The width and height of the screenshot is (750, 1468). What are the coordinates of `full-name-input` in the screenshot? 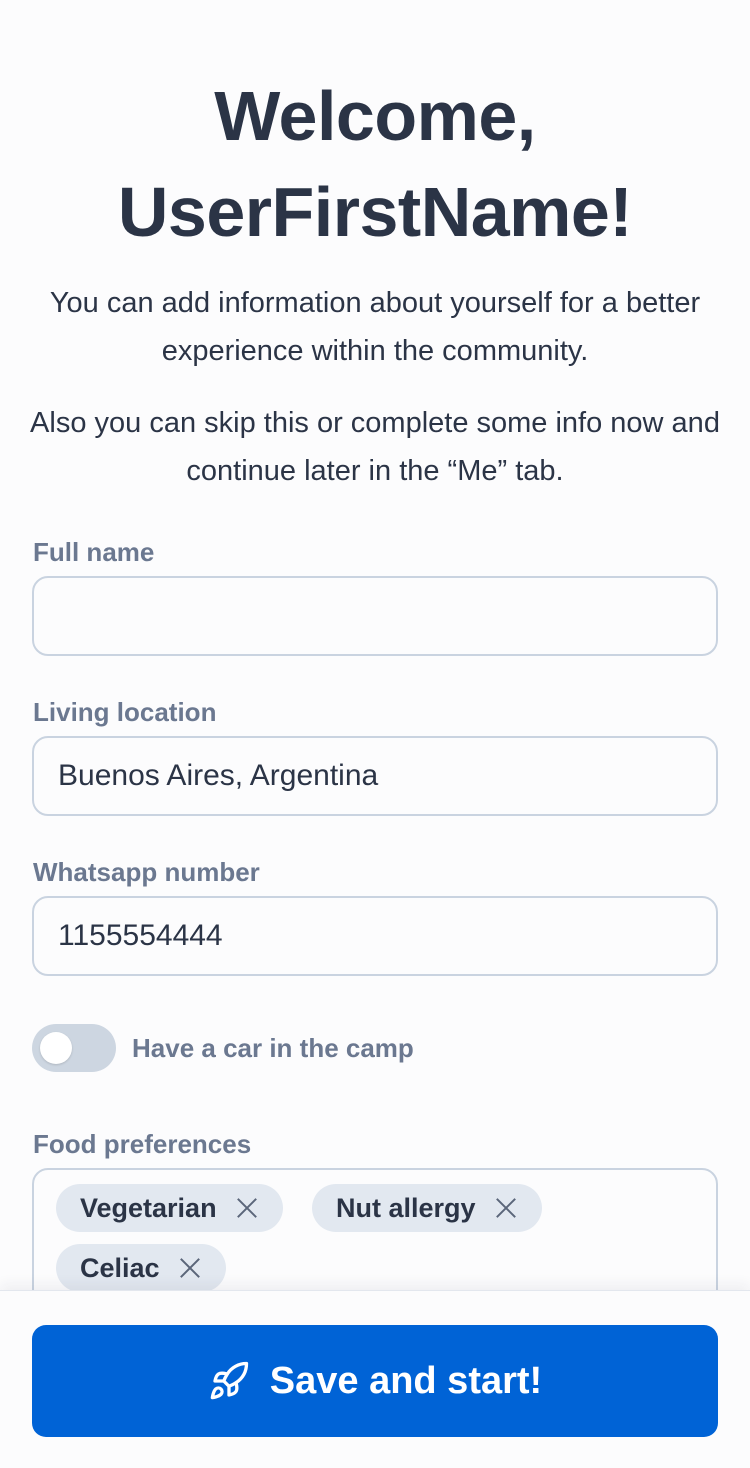 It's located at (375, 616).